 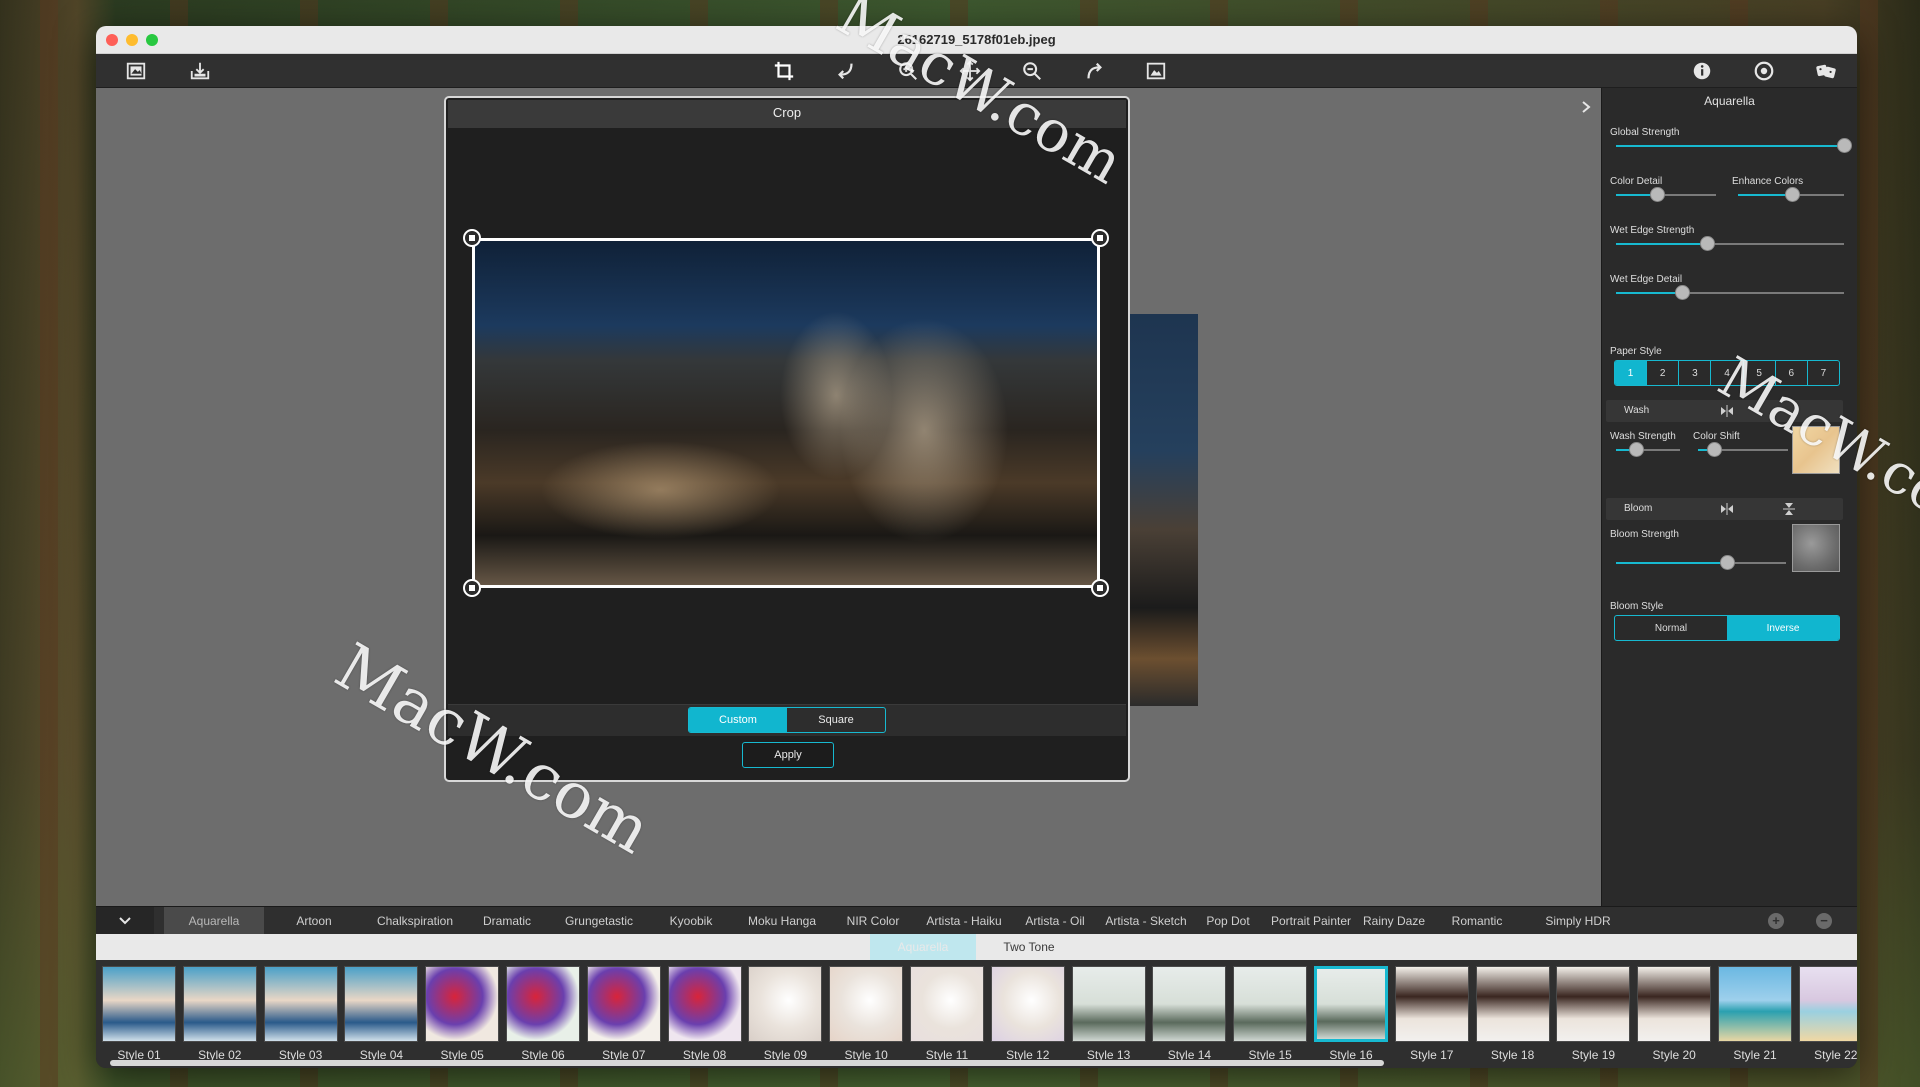 I want to click on style-item: Style 20, so click(x=1674, y=1016).